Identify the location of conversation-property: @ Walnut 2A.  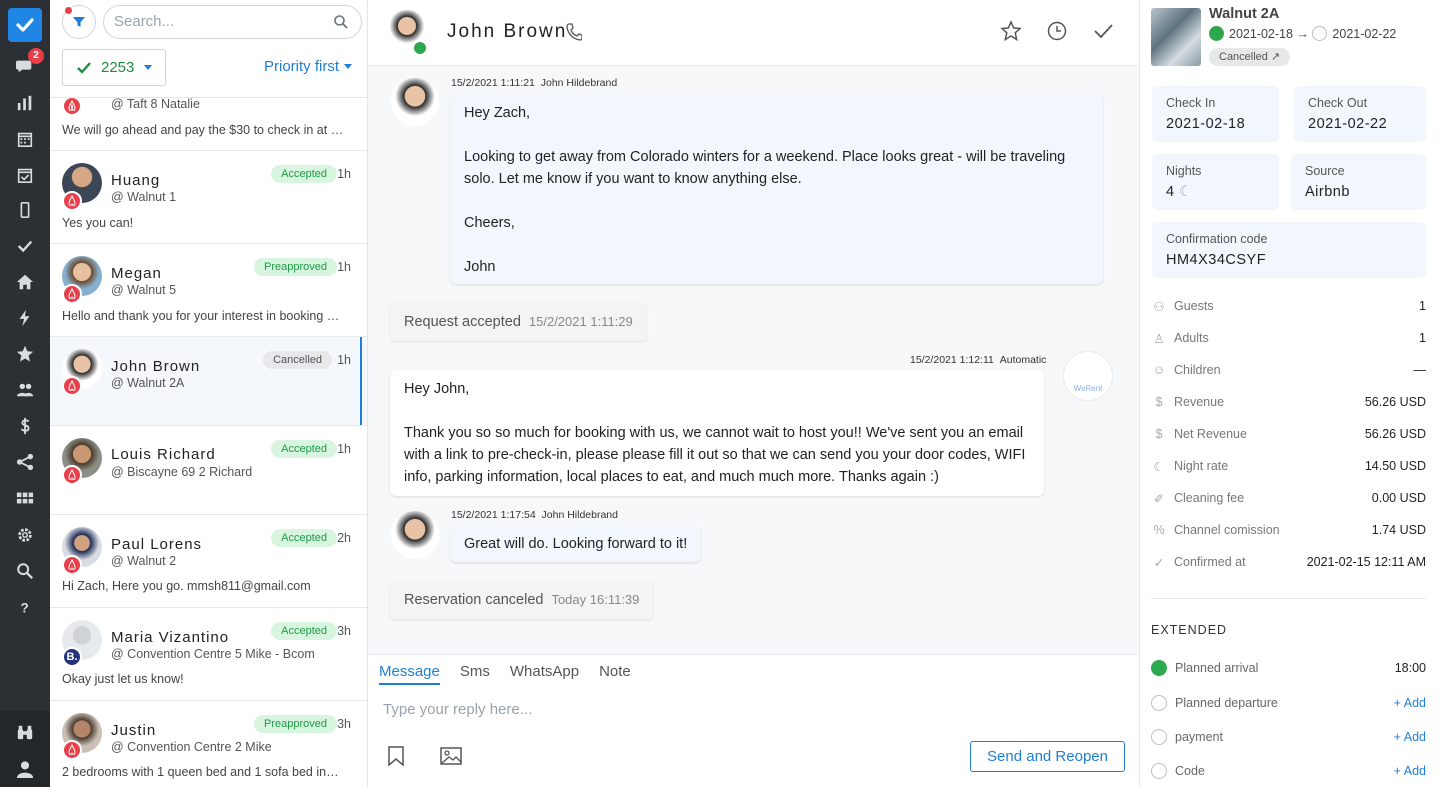
(148, 383).